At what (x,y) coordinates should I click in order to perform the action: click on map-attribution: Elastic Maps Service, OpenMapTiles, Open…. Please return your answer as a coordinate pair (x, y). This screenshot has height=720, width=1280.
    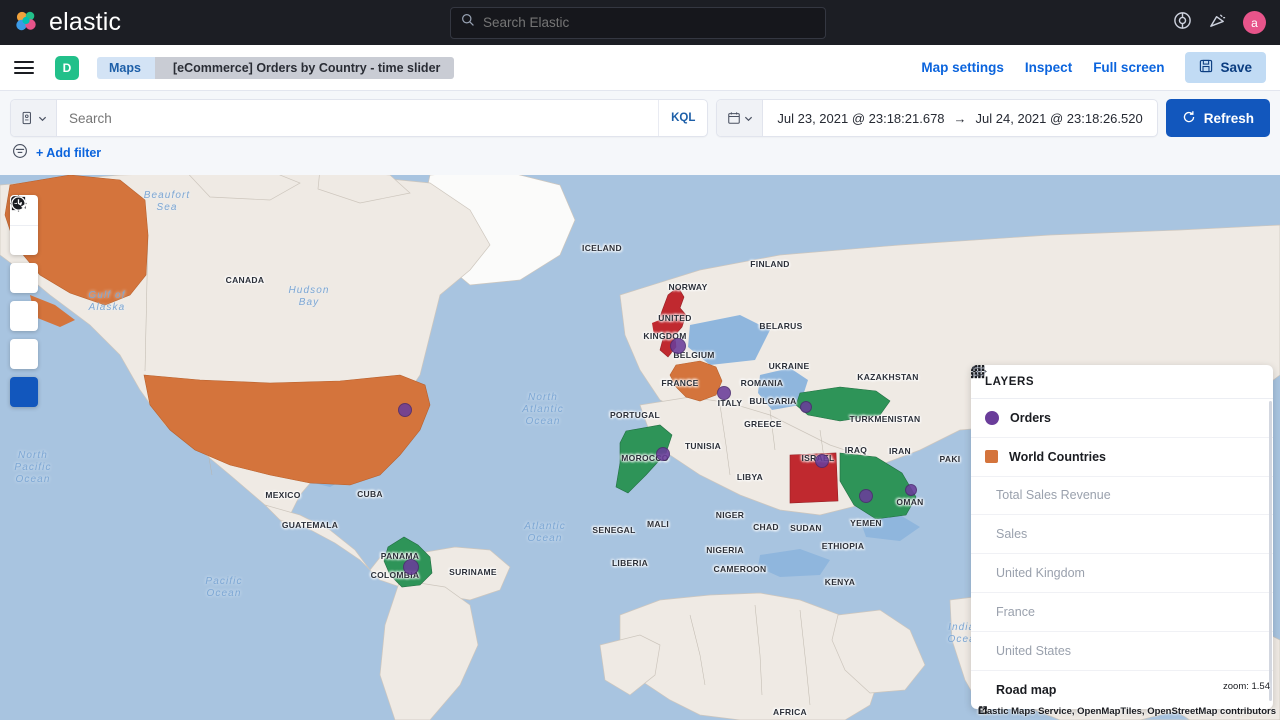
    Looking at the image, I should click on (1126, 711).